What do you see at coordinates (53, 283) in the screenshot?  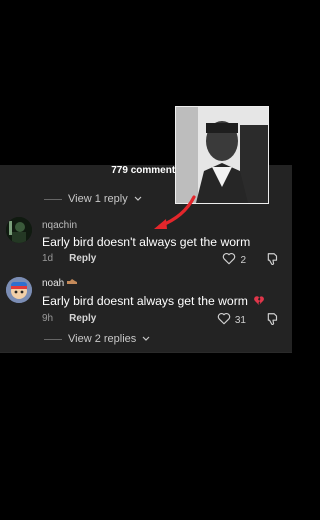 I see `comment-username-text: noah` at bounding box center [53, 283].